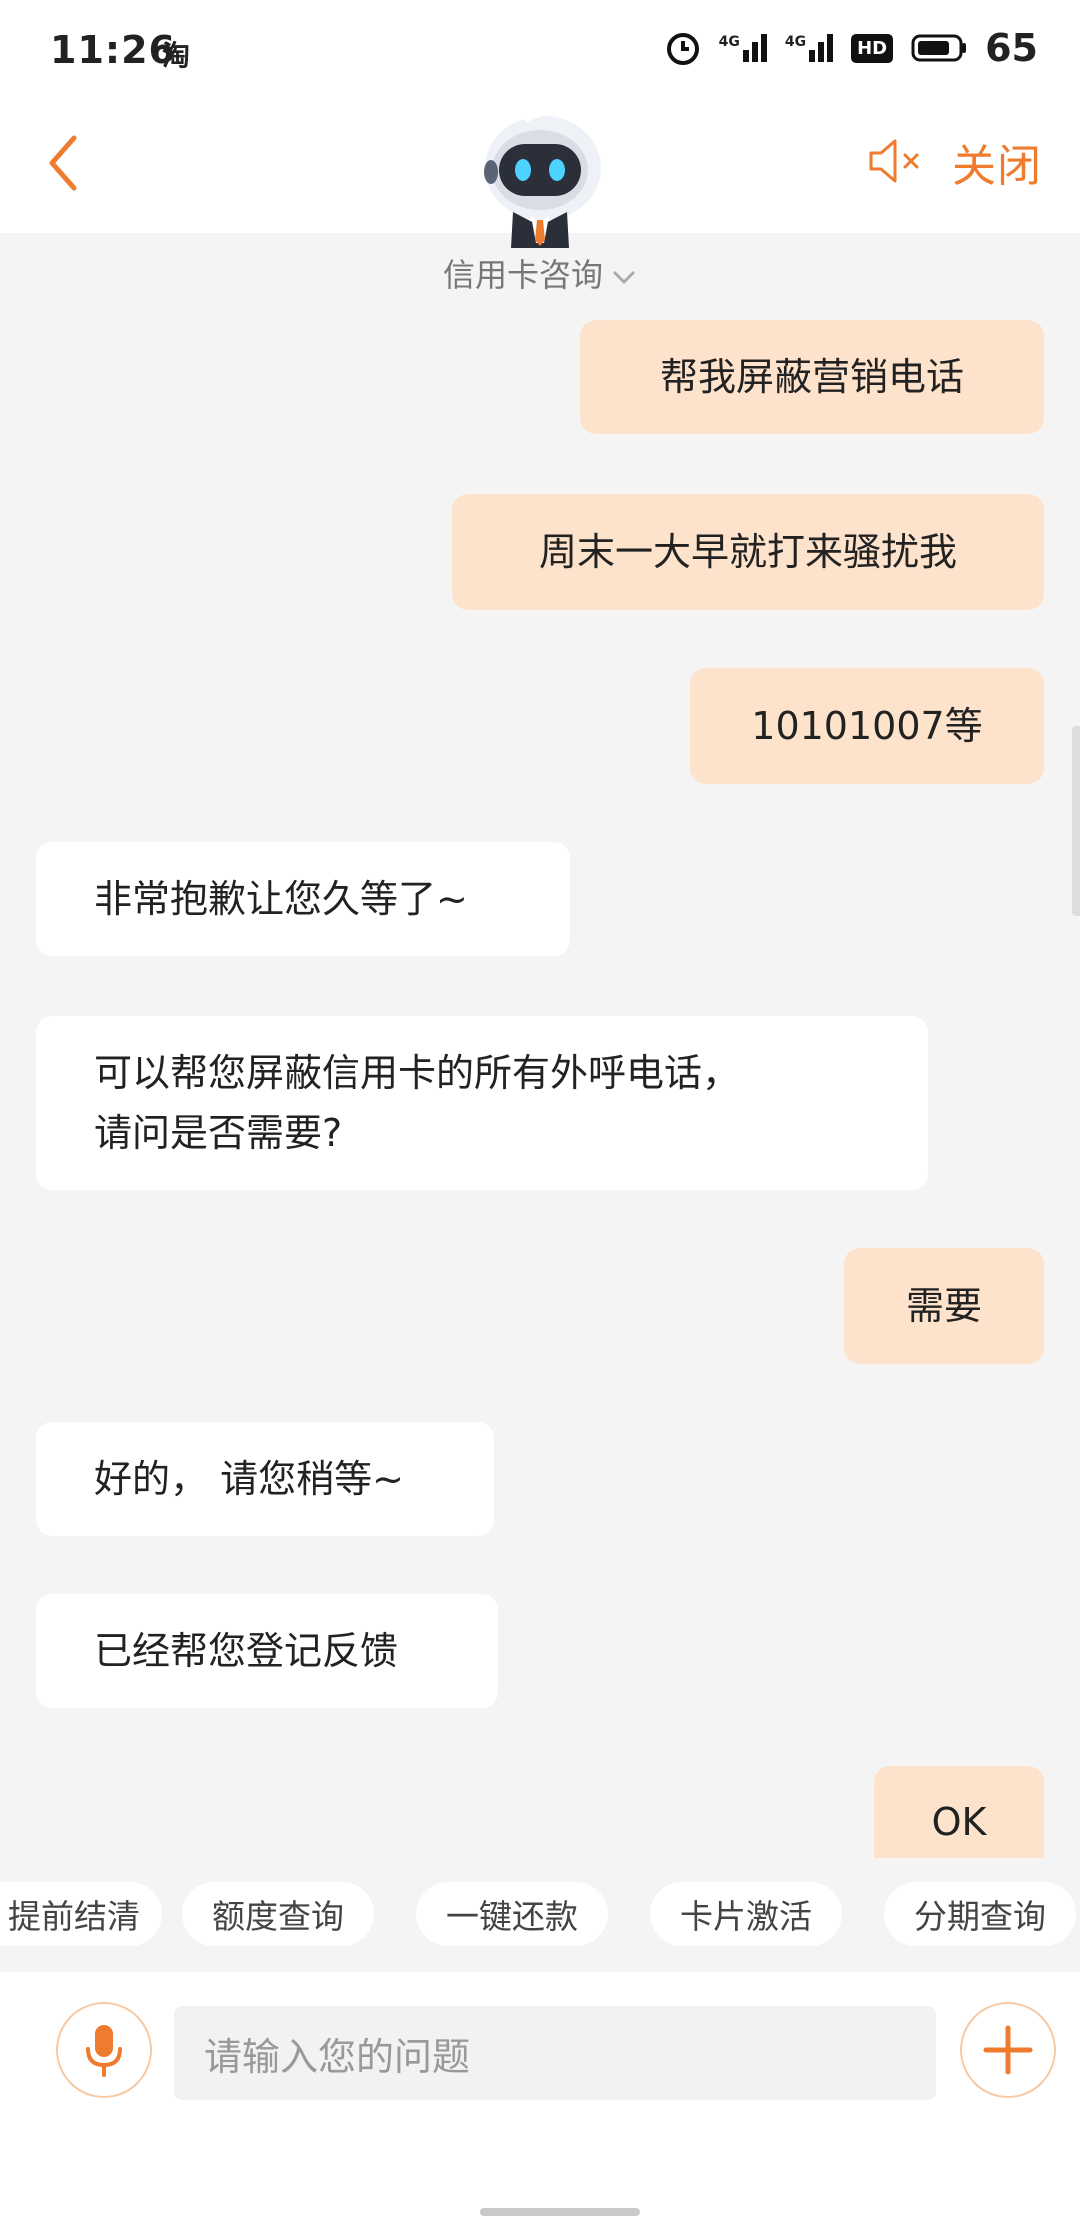 Image resolution: width=1080 pixels, height=2232 pixels. What do you see at coordinates (809, 48) in the screenshot?
I see `signal-icon-2: 4G` at bounding box center [809, 48].